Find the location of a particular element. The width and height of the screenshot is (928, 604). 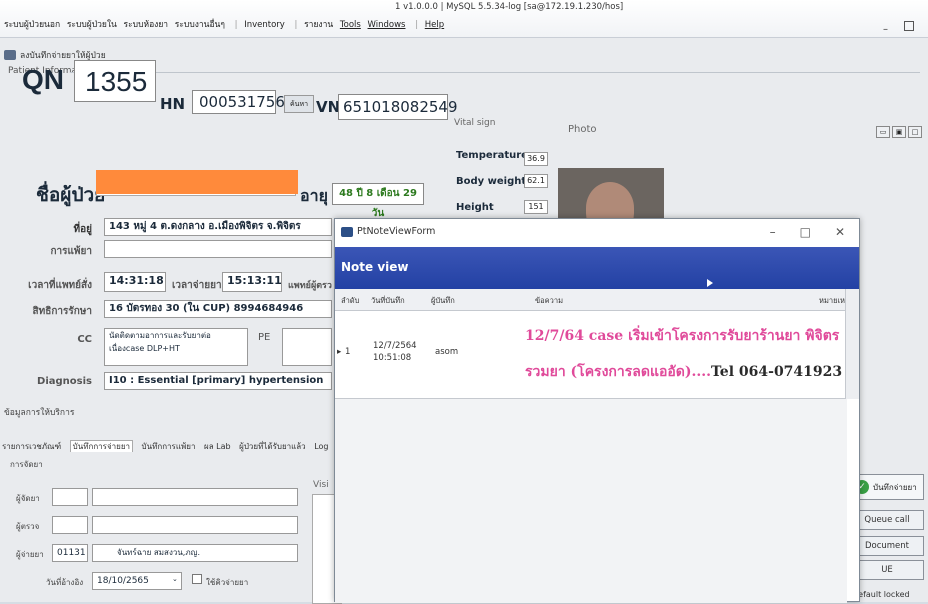

default-locked-label: Default locked is located at coordinates (881, 594).